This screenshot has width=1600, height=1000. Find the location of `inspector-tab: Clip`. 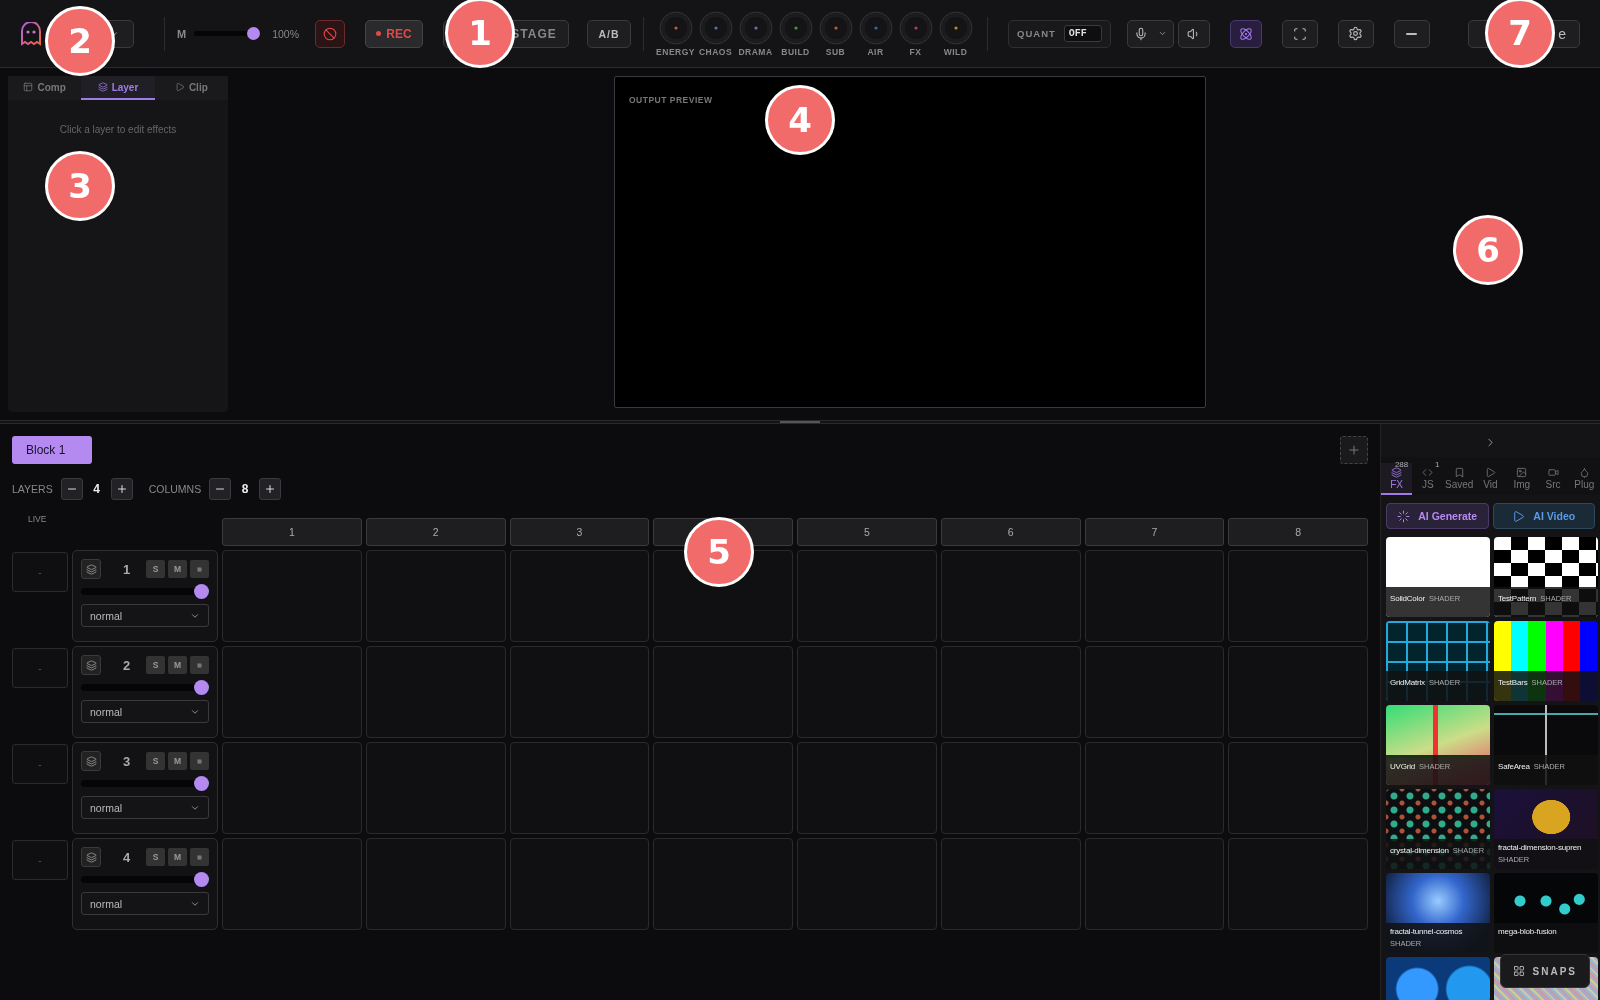

inspector-tab: Clip is located at coordinates (191, 88).